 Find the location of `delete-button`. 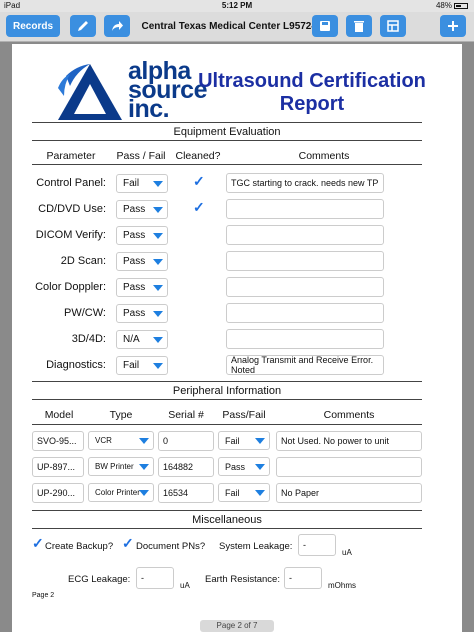

delete-button is located at coordinates (359, 26).